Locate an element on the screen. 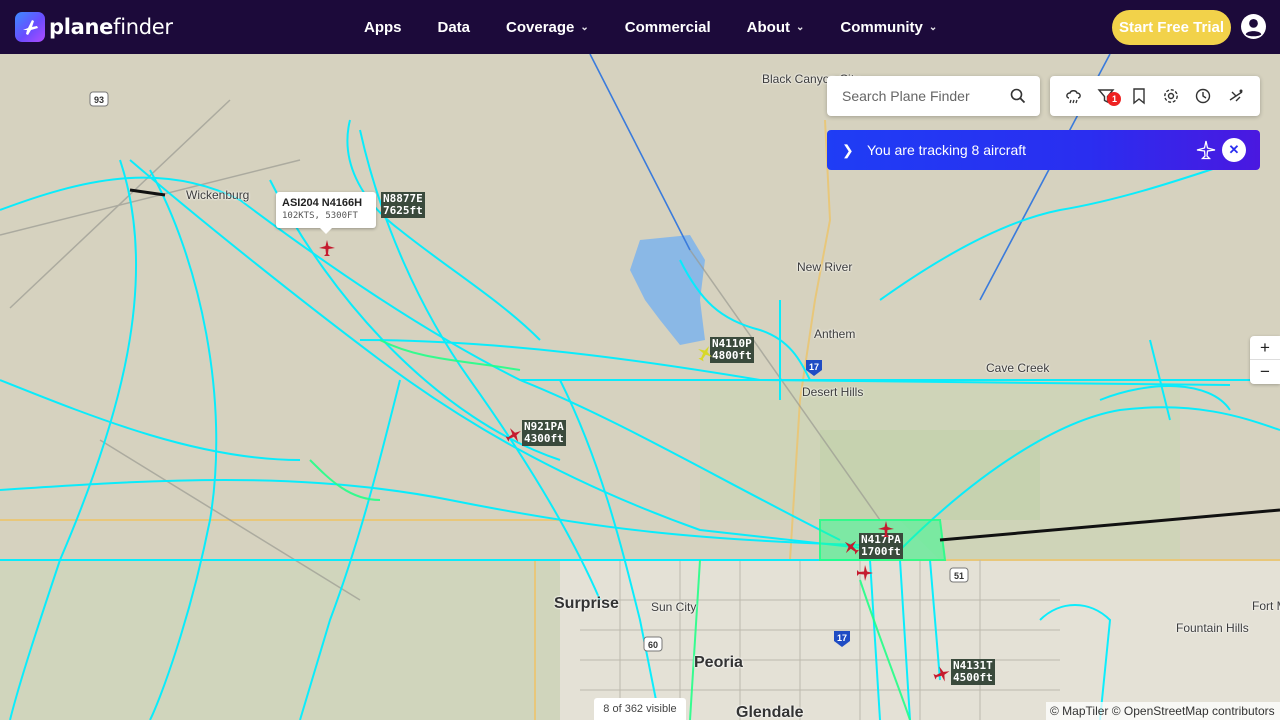 This screenshot has width=1280, height=720. place-anthem: Anthem is located at coordinates (835, 334).